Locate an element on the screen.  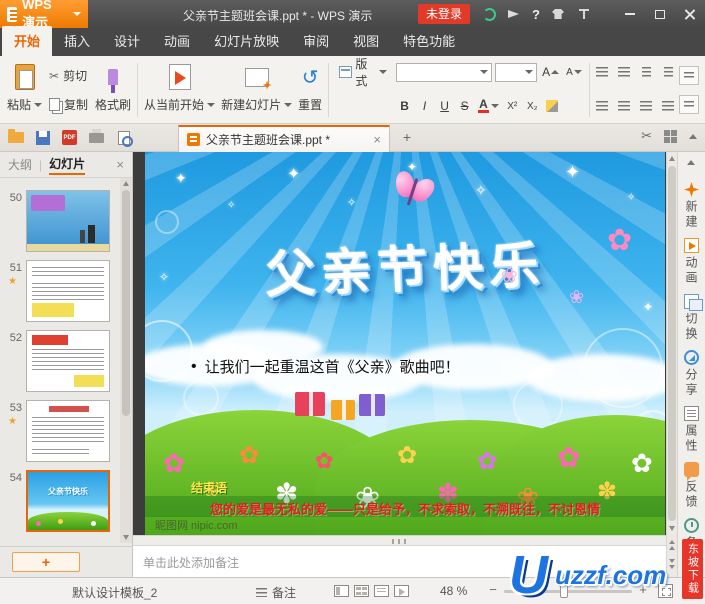
notes-splitter is located at coordinates (399, 540).